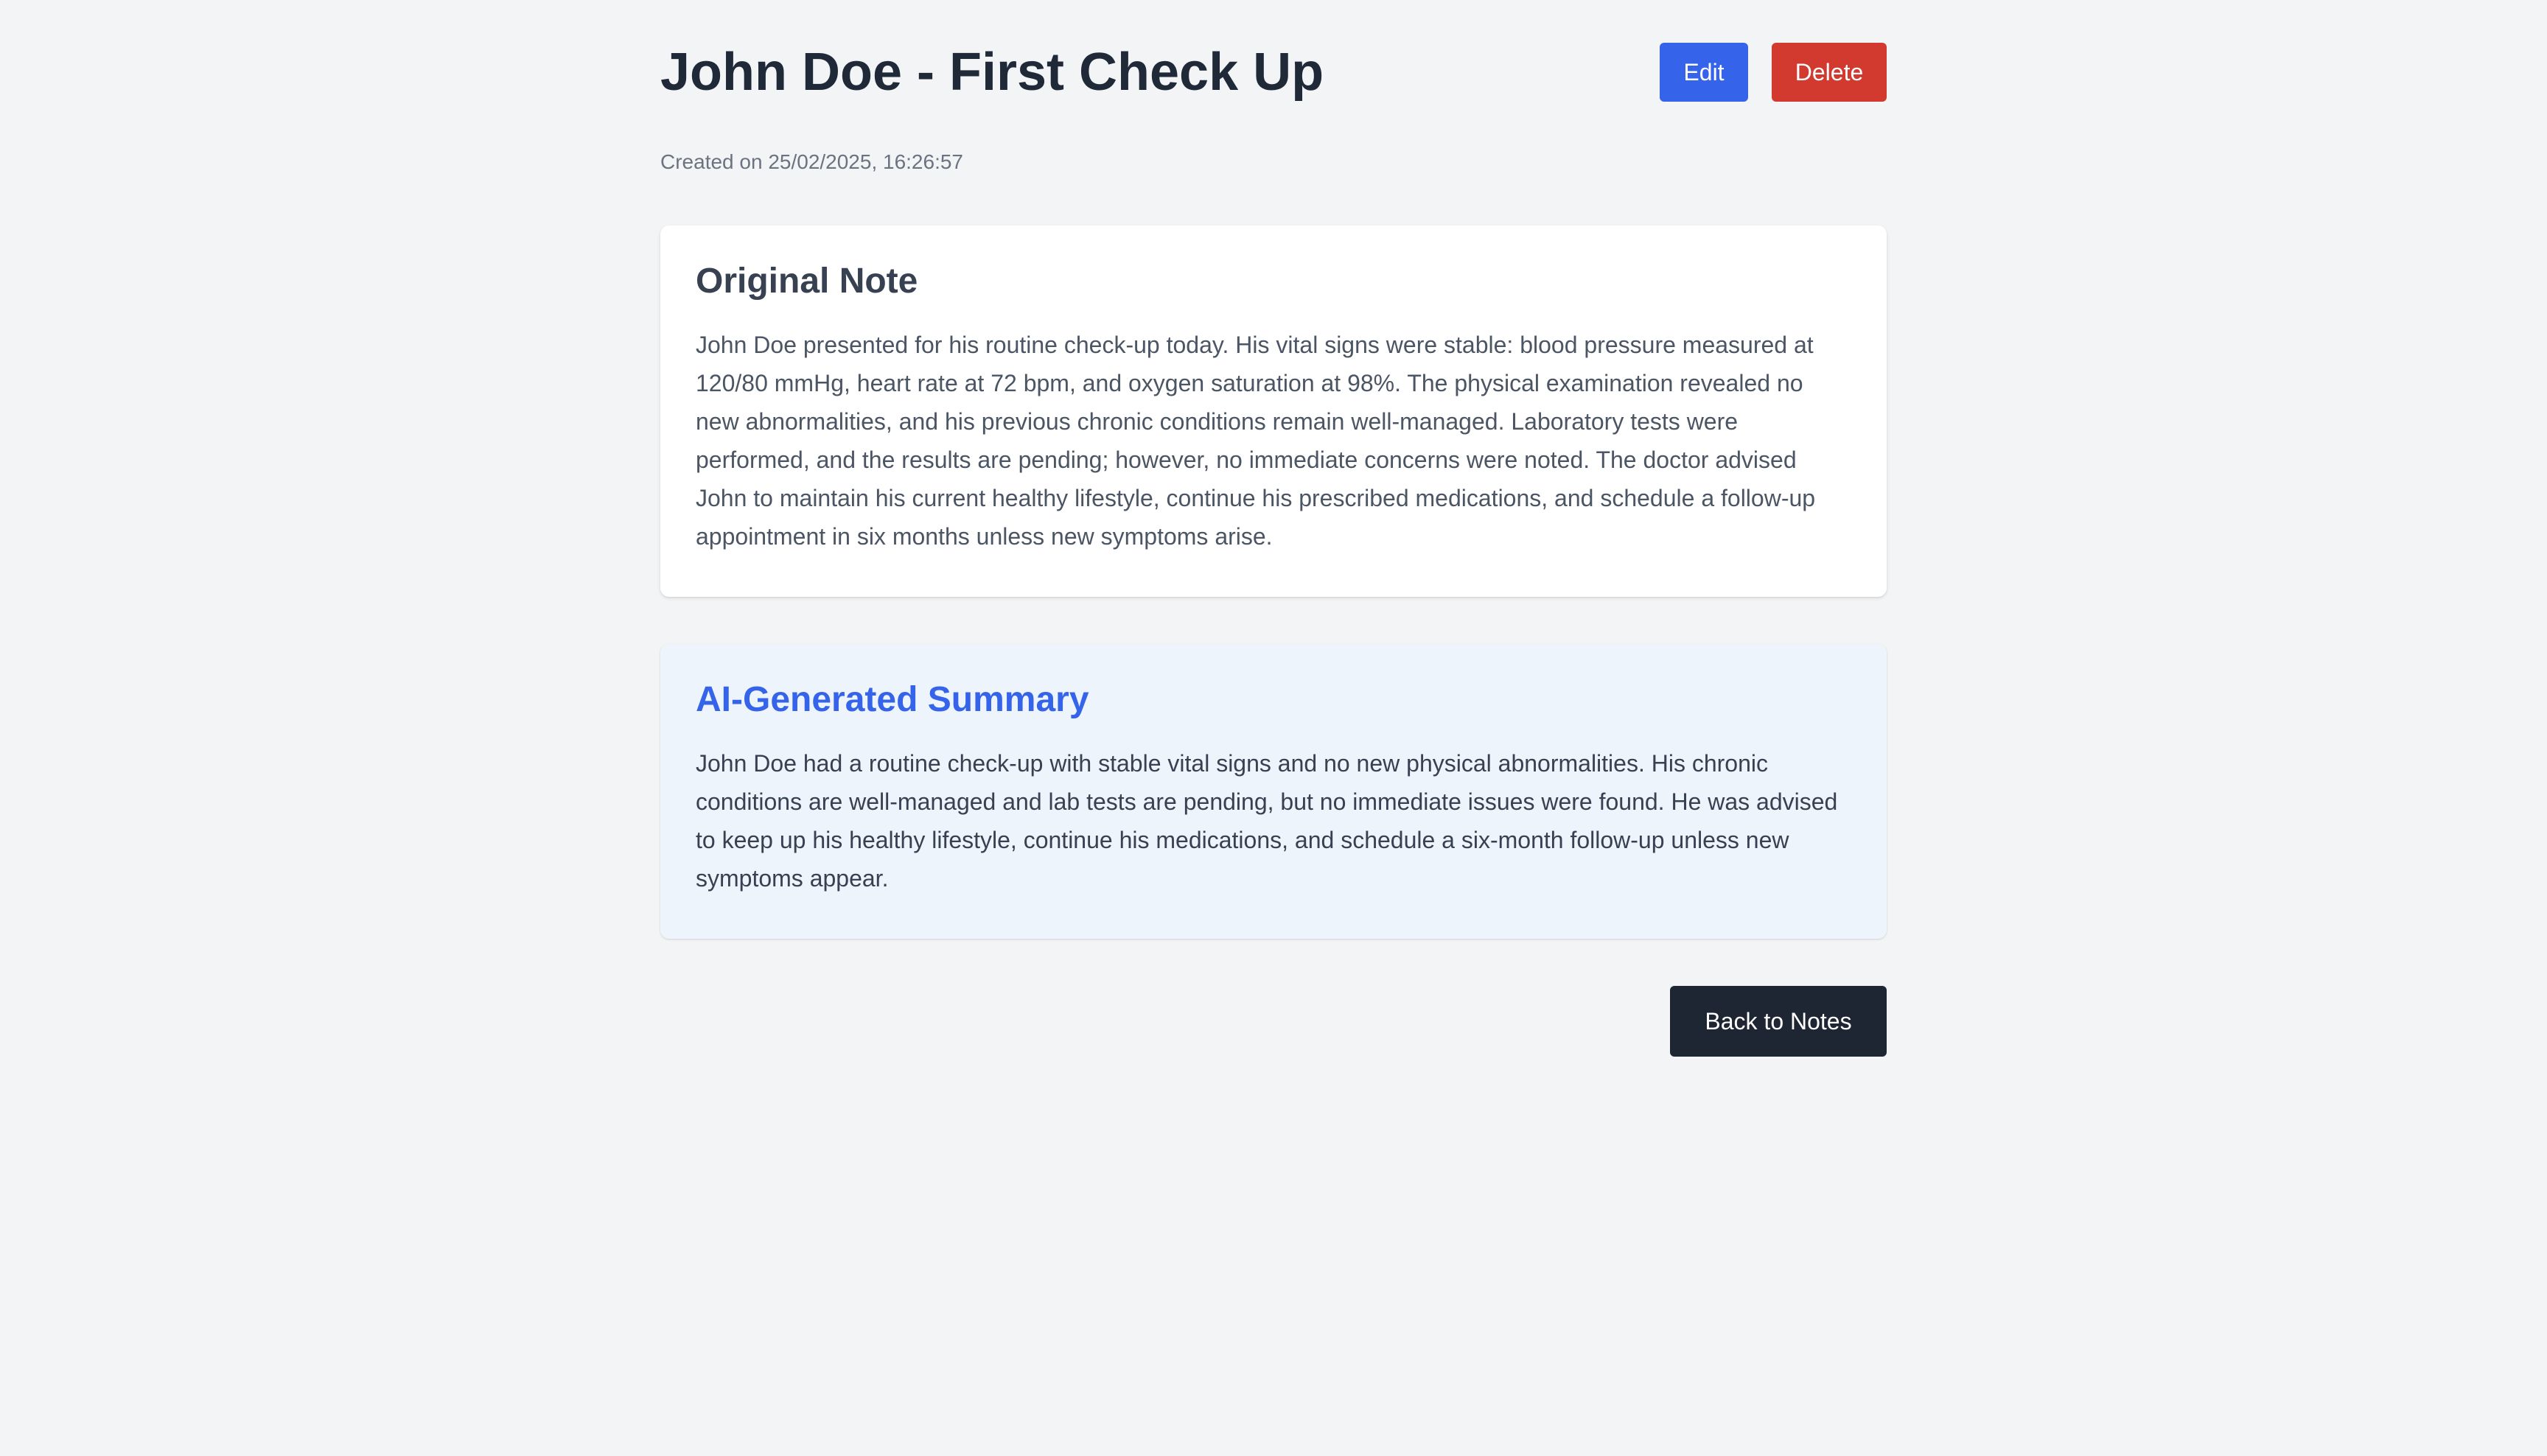 This screenshot has height=1456, width=2547. Describe the element at coordinates (992, 72) in the screenshot. I see `page-title: John Doe - First Check Up` at that location.